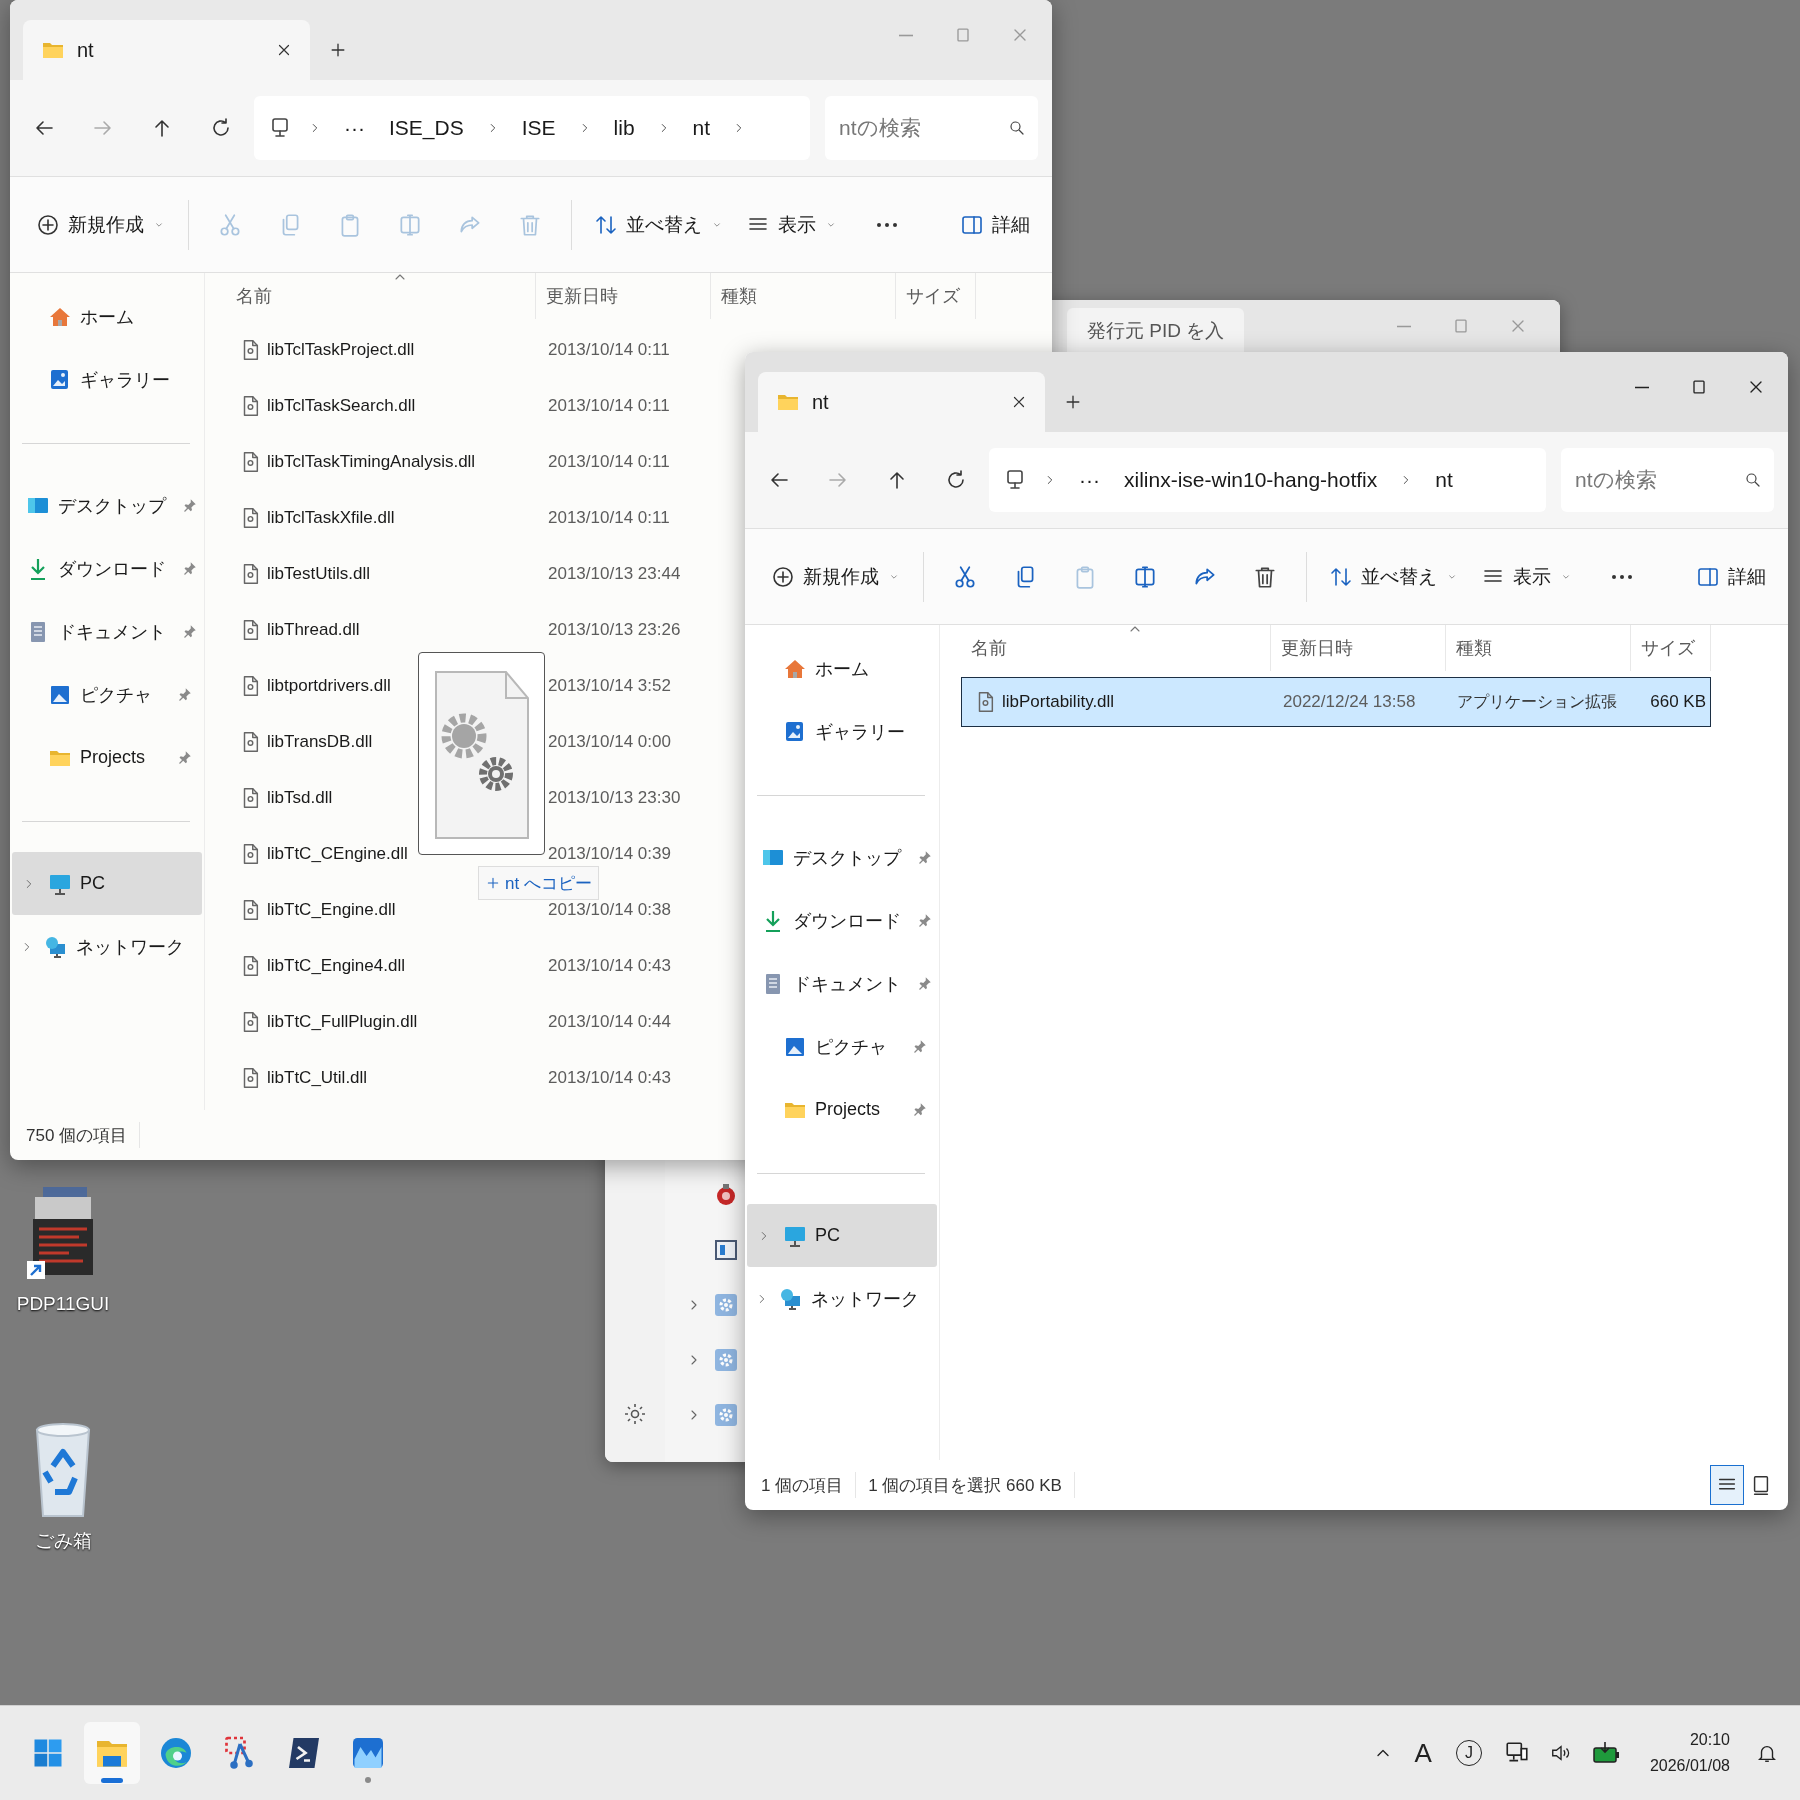 This screenshot has width=1800, height=1800. I want to click on file-name: libTtC_Util.dll, so click(317, 1078).